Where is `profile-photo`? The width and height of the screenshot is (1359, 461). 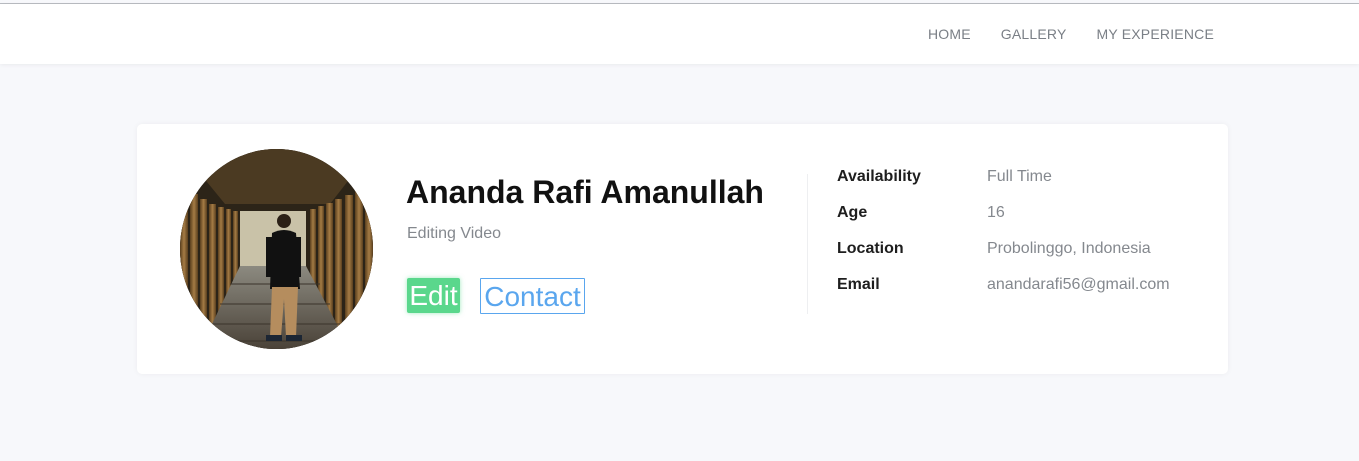 profile-photo is located at coordinates (276, 249).